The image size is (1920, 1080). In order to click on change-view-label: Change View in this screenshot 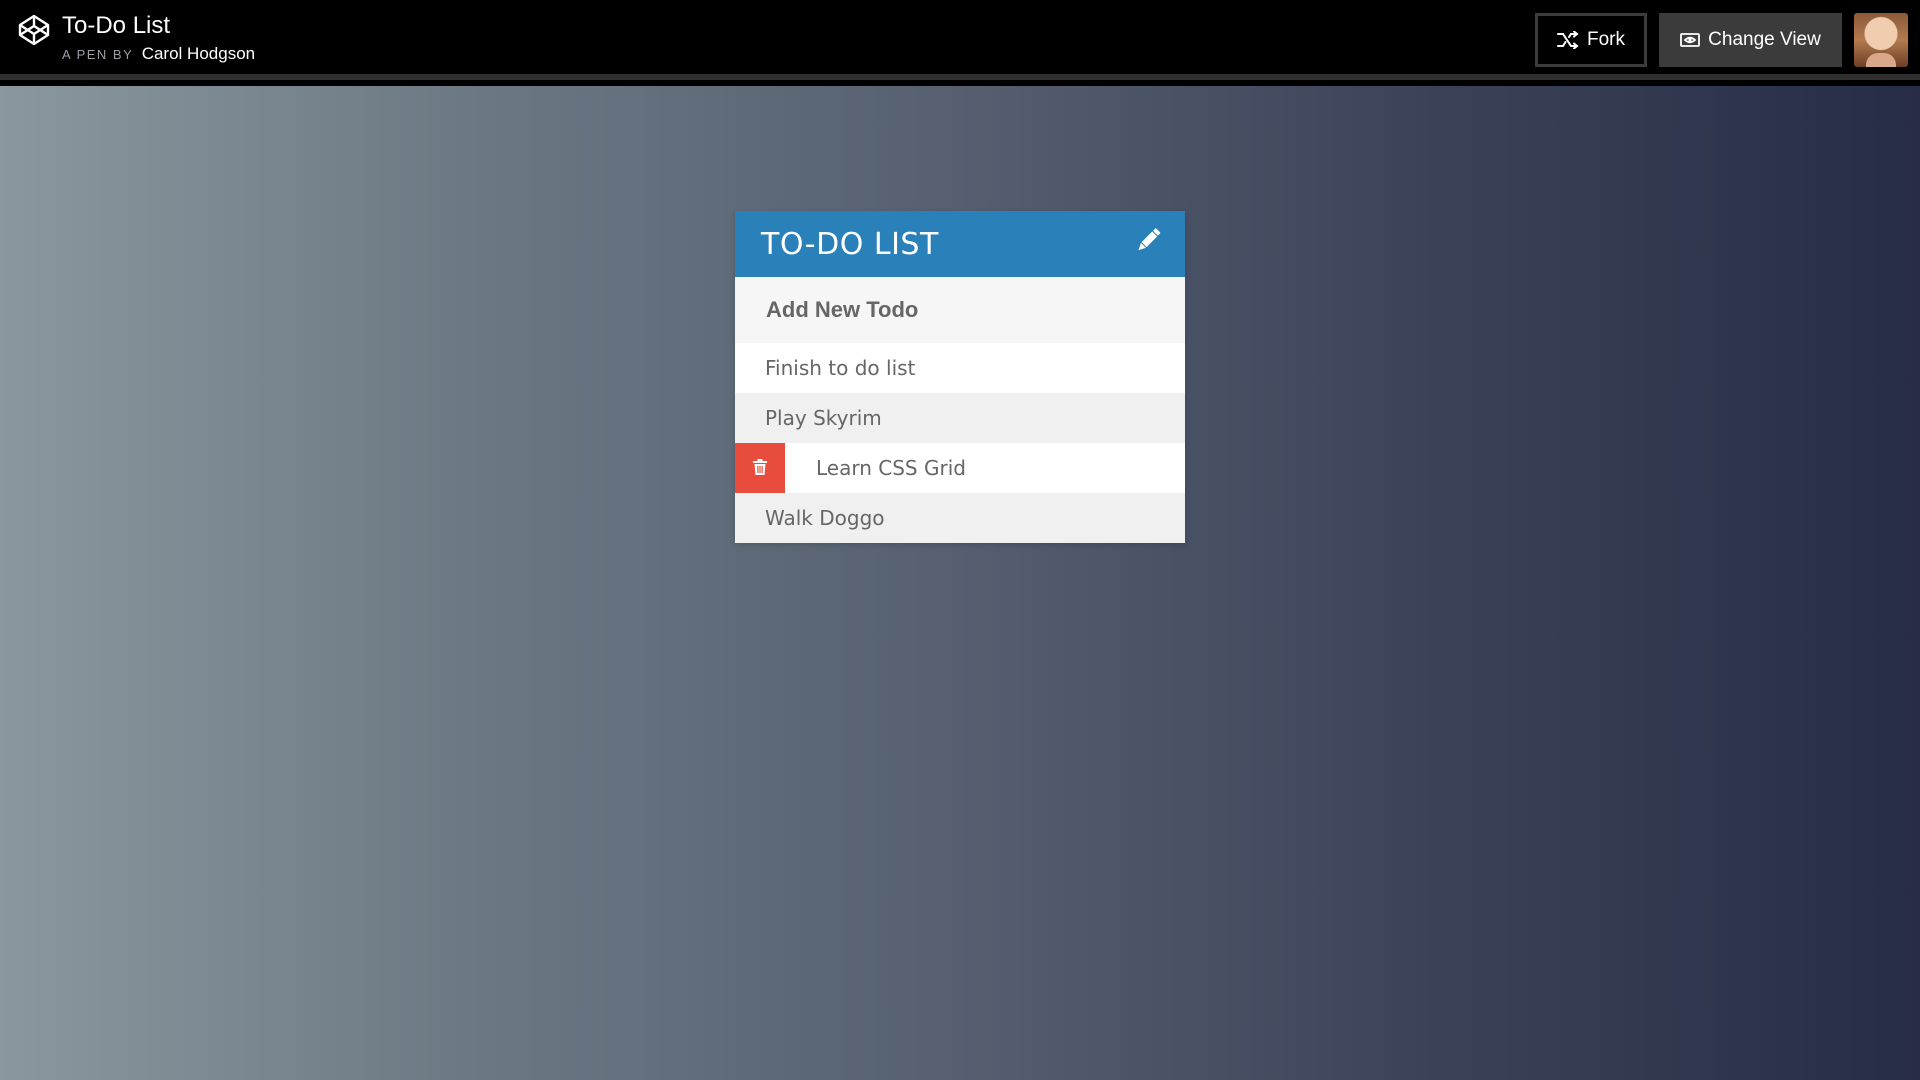, I will do `click(1764, 39)`.